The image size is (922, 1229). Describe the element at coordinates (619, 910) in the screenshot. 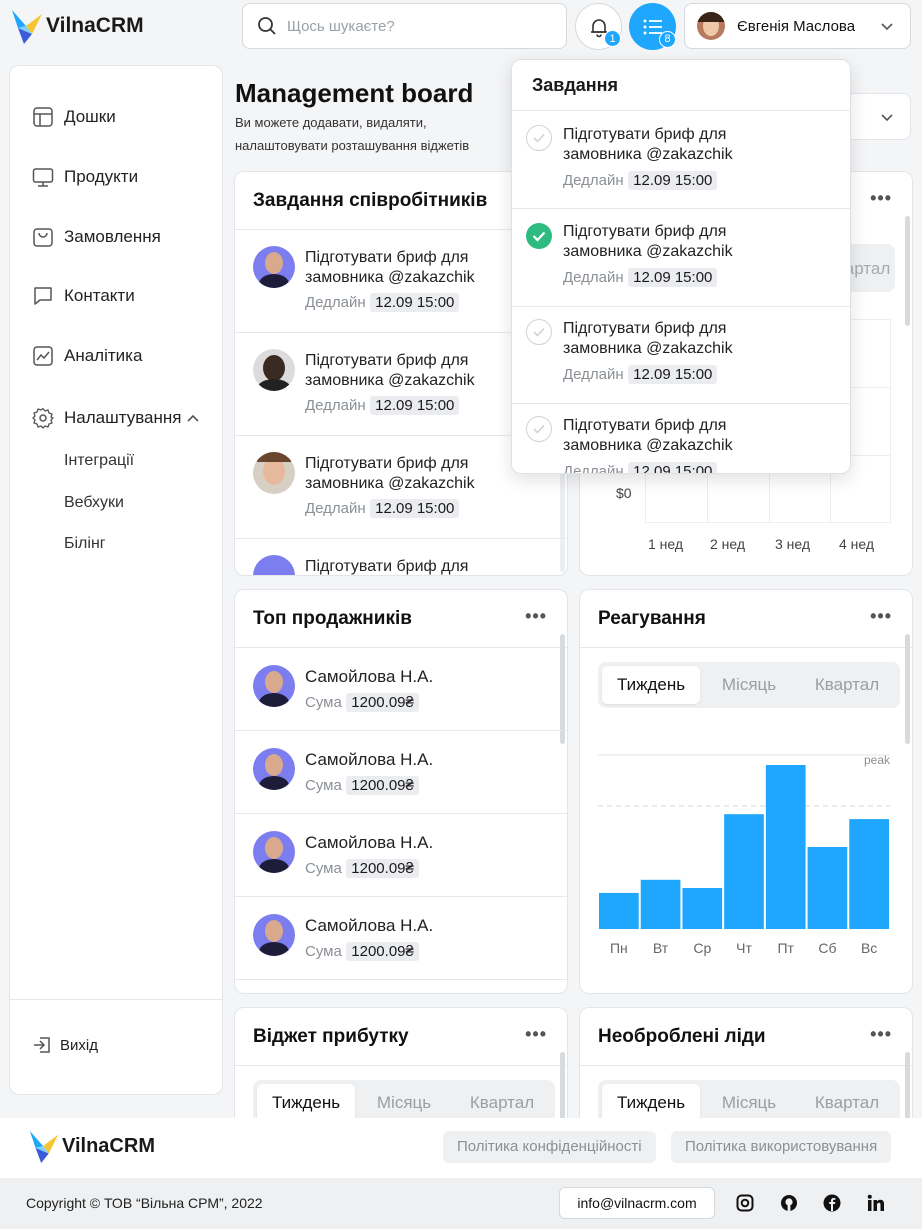

I see `bar-Пн` at that location.